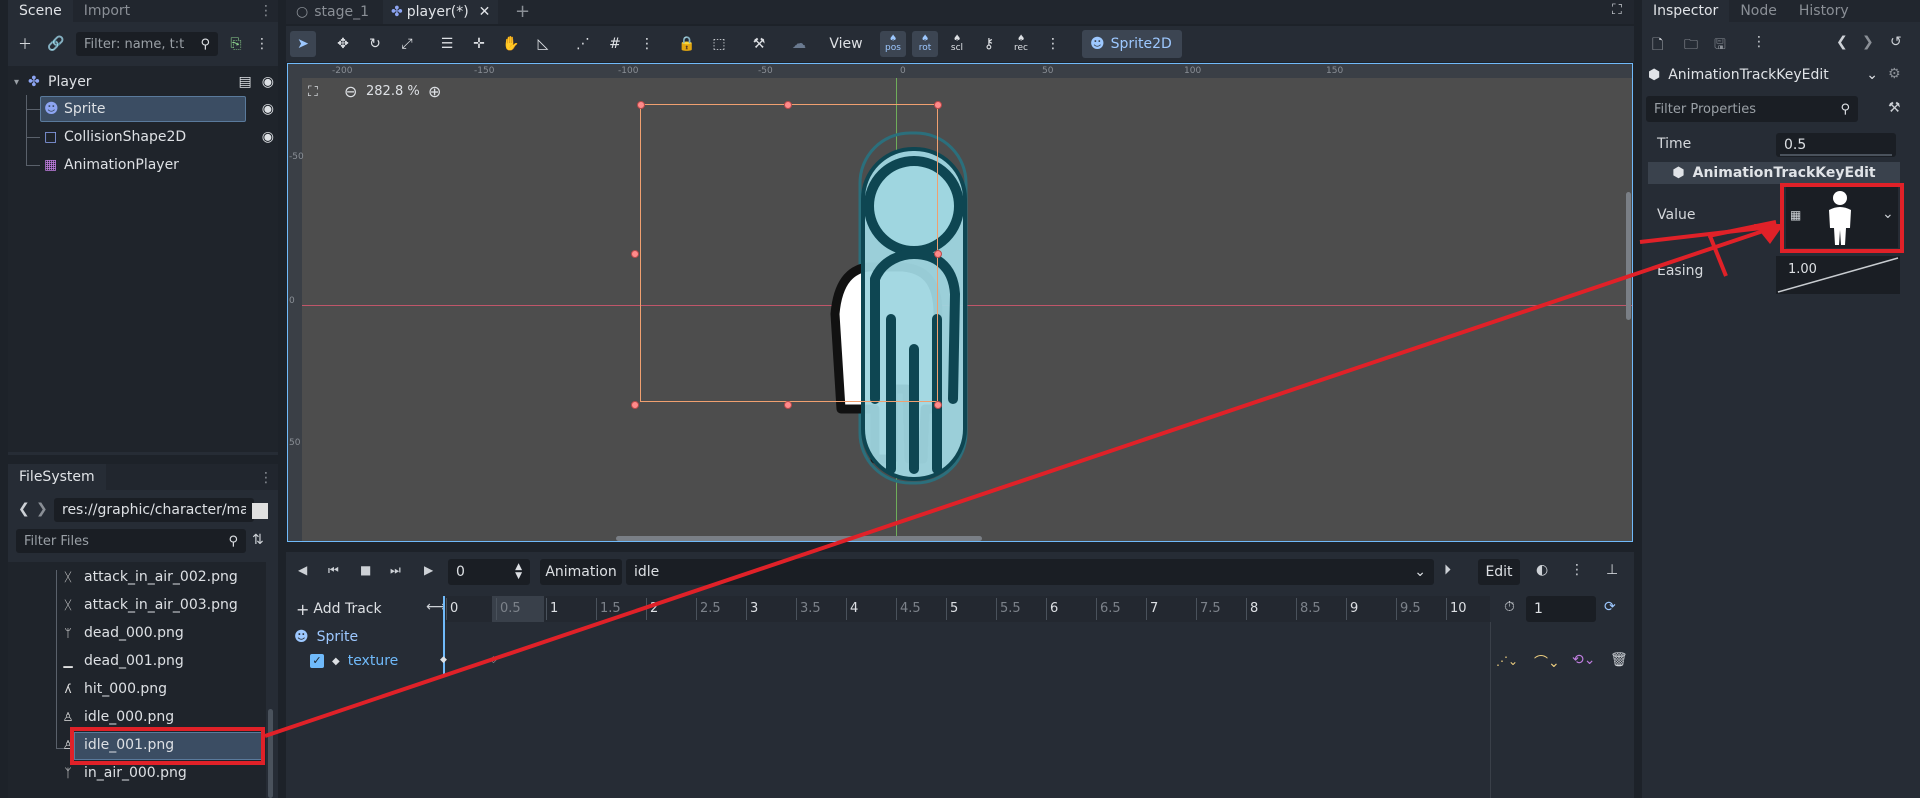 Image resolution: width=1920 pixels, height=798 pixels. What do you see at coordinates (303, 44) in the screenshot?
I see `select-tool-icon: ➤` at bounding box center [303, 44].